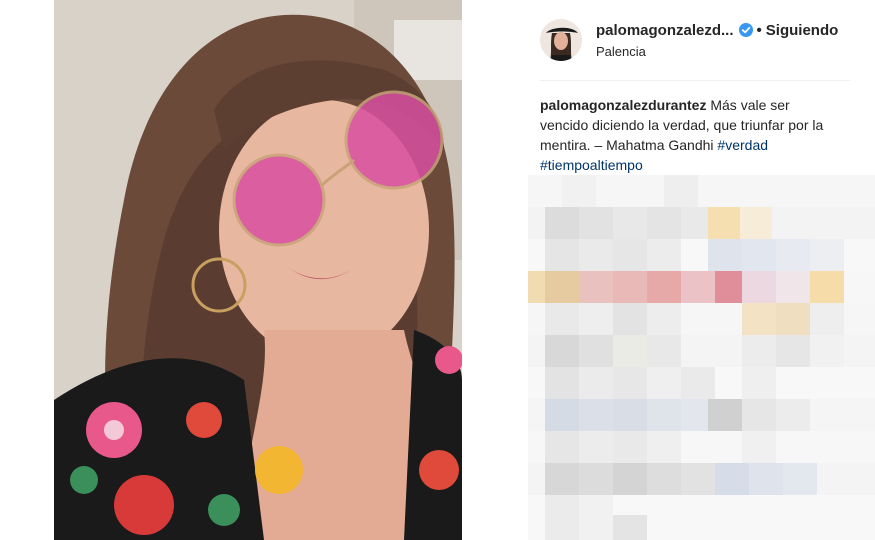 This screenshot has height=540, width=875. I want to click on caption-username-link: palomagonzalezdurantez, so click(623, 105).